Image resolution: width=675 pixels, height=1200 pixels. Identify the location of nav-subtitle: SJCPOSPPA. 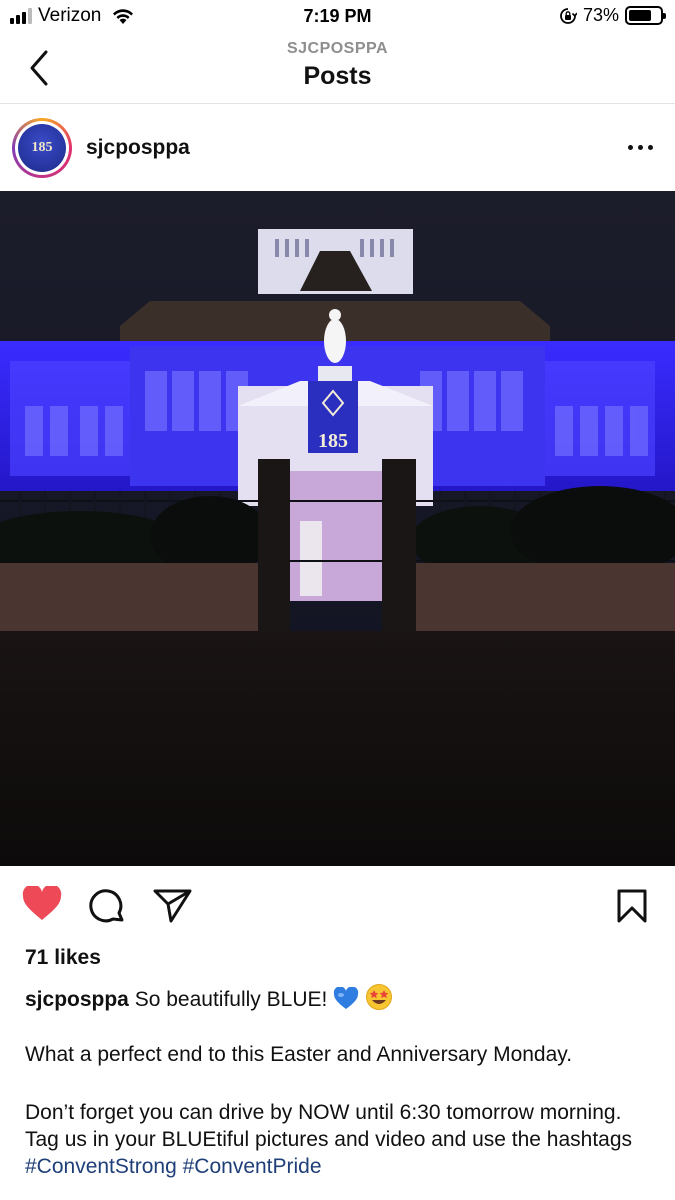
(337, 48).